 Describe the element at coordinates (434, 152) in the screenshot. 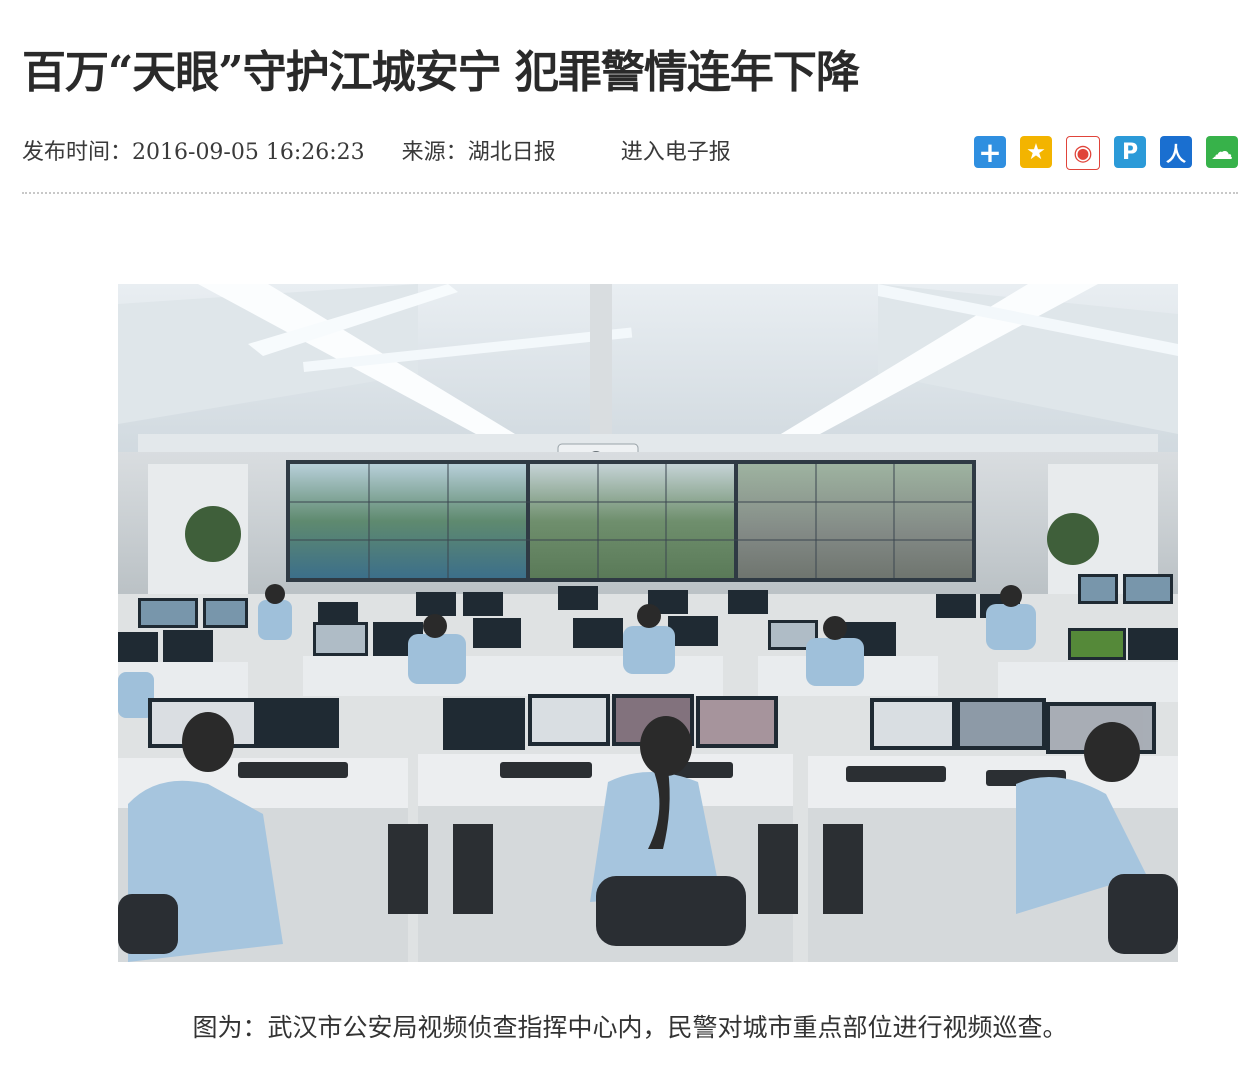

I see `source-label: 来源：` at that location.